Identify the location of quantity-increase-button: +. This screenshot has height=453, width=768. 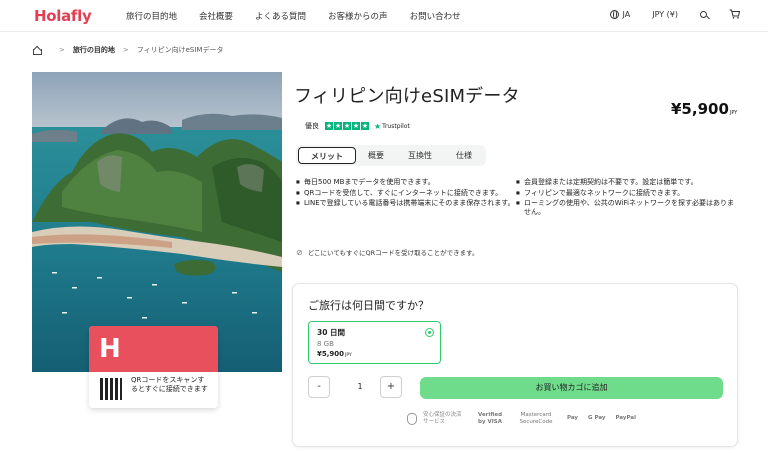
(391, 387).